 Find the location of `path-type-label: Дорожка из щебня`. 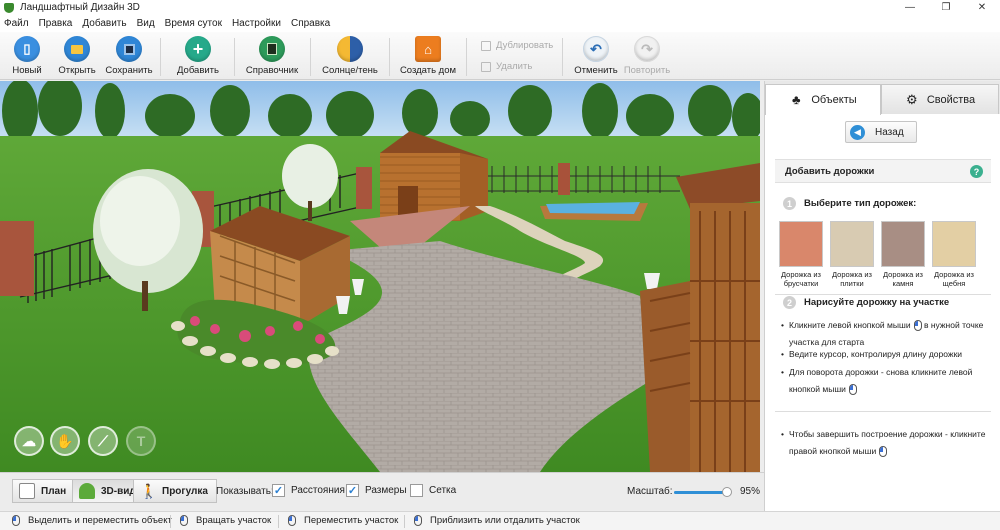

path-type-label: Дорожка из щебня is located at coordinates (954, 279).